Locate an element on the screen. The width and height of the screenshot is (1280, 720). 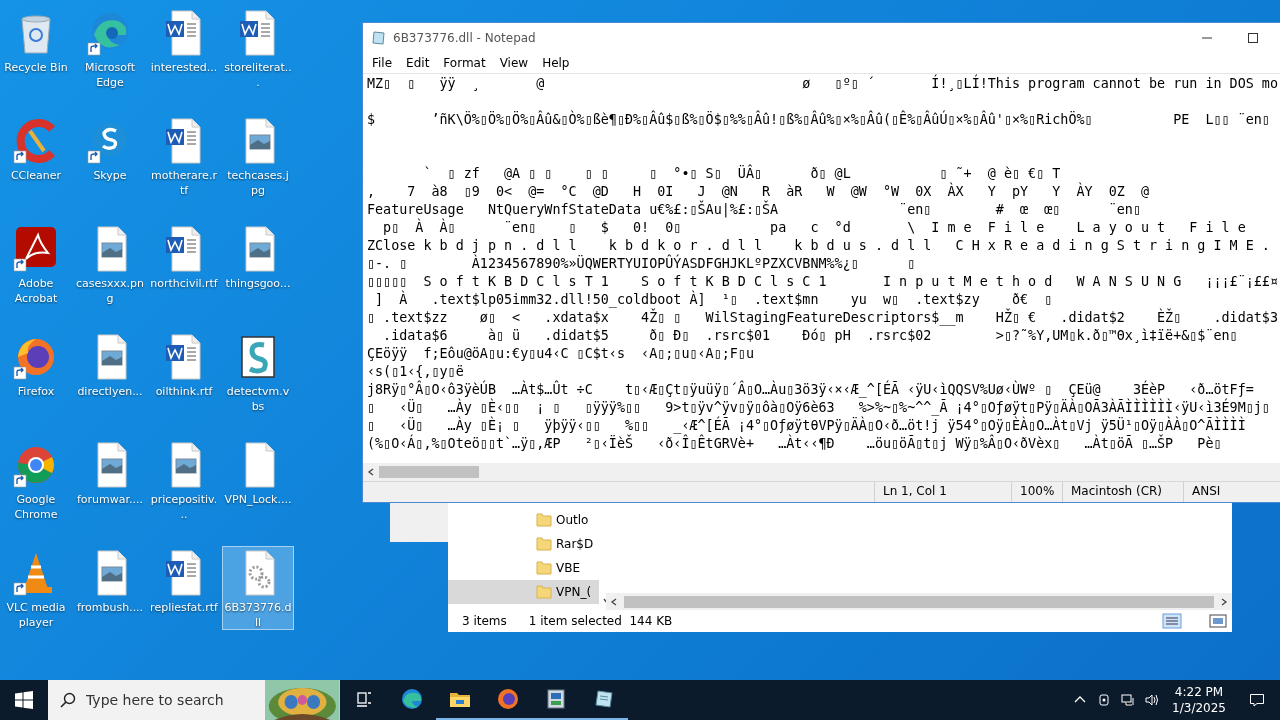
windows-icon is located at coordinates (24, 700).